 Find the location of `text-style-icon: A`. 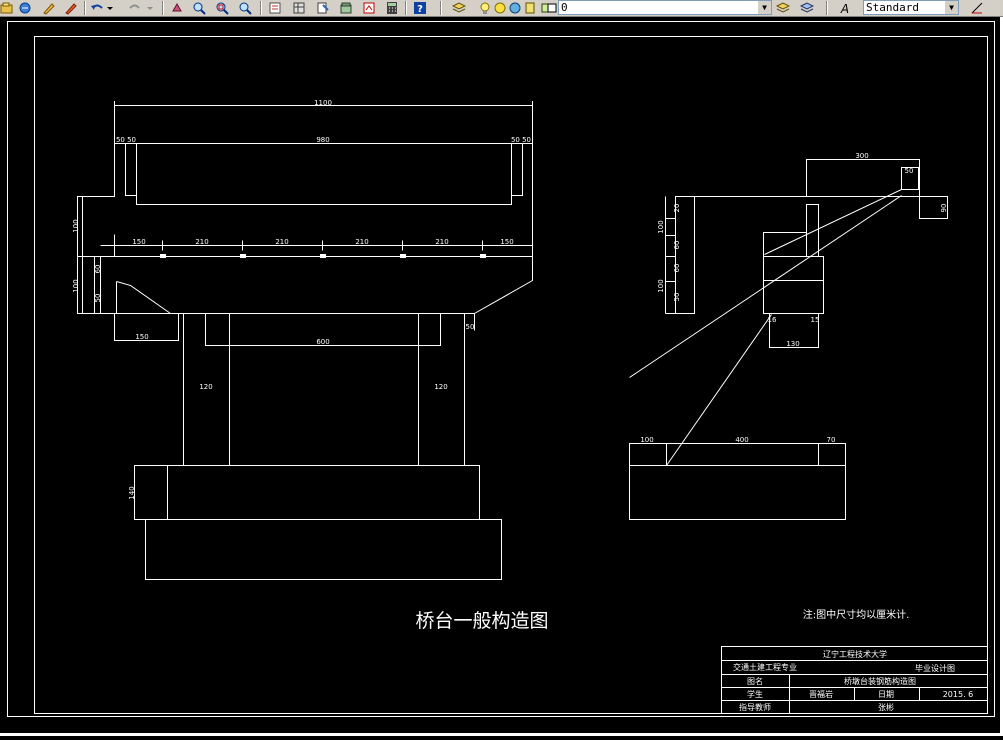

text-style-icon: A is located at coordinates (845, 8).